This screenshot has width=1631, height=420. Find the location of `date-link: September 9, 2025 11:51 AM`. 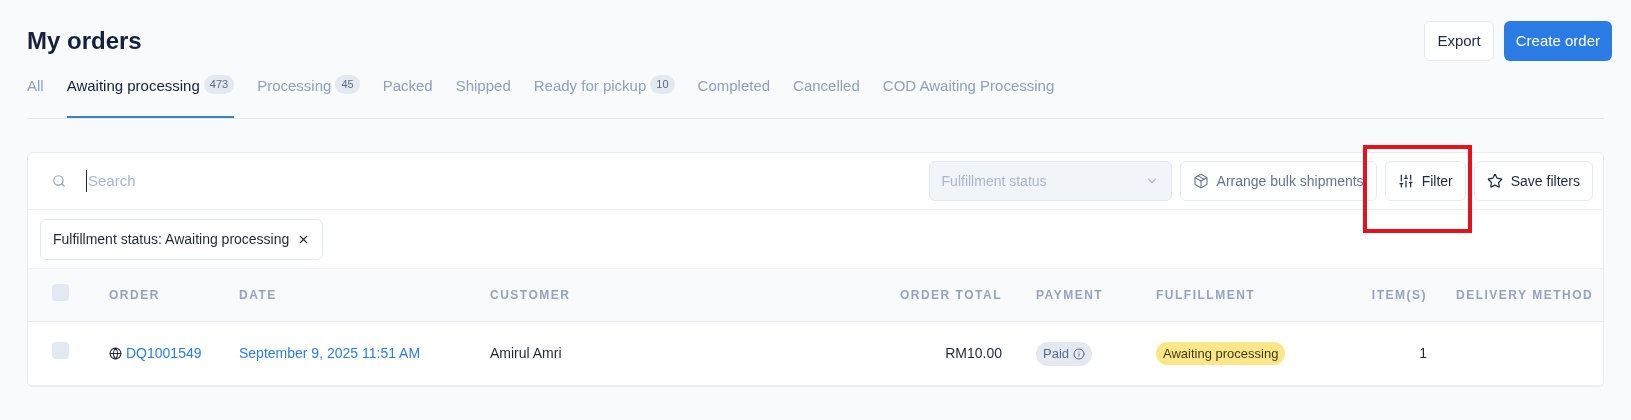

date-link: September 9, 2025 11:51 AM is located at coordinates (364, 353).